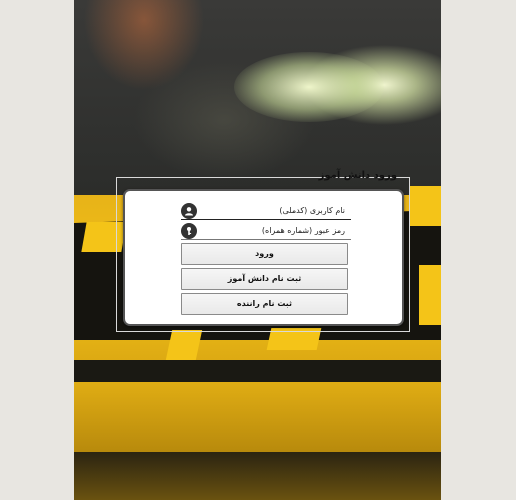  What do you see at coordinates (274, 210) in the screenshot?
I see `username-input` at bounding box center [274, 210].